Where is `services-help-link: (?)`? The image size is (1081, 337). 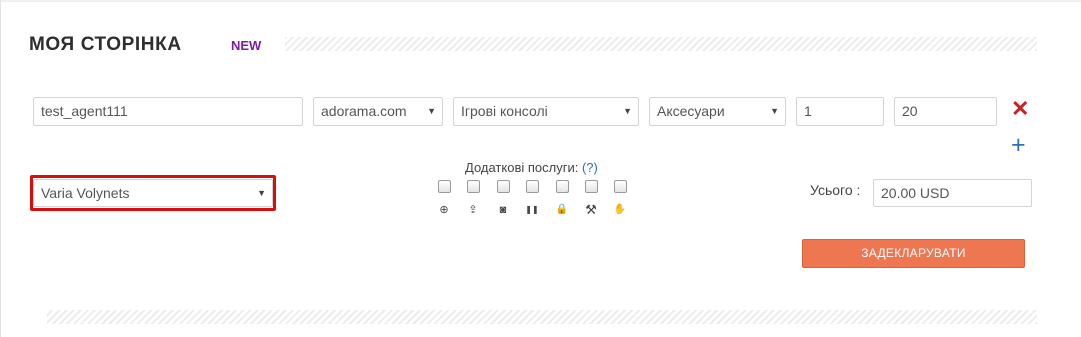 services-help-link: (?) is located at coordinates (590, 167).